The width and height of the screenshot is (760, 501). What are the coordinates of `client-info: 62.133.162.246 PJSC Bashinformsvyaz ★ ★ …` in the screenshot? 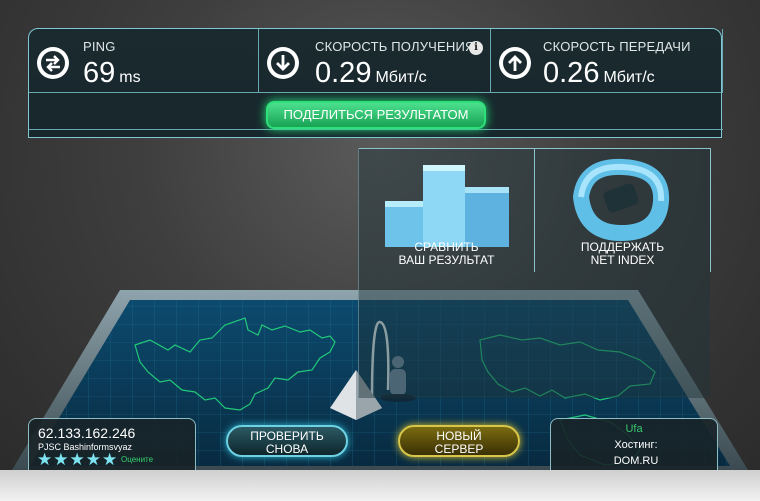 It's located at (112, 444).